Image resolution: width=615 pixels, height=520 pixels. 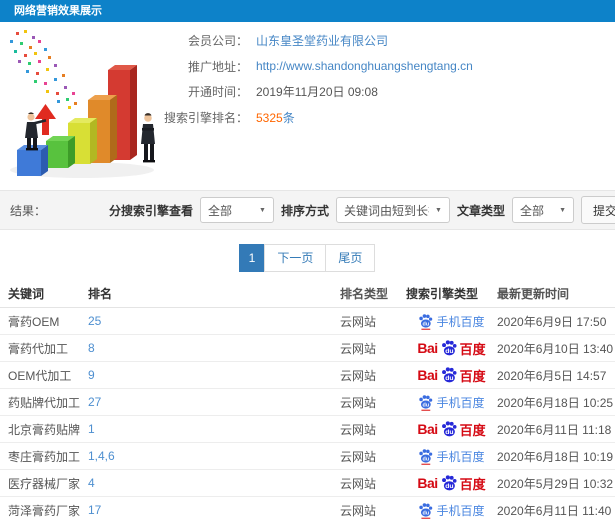 I want to click on keyword-cell: 膏药代加工, so click(x=38, y=348).